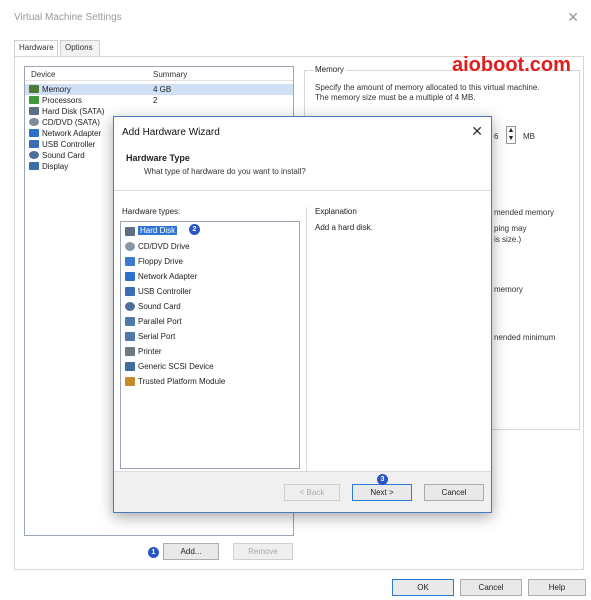  I want to click on title-bar: Virtual Machine Settings ✕, so click(295, 17).